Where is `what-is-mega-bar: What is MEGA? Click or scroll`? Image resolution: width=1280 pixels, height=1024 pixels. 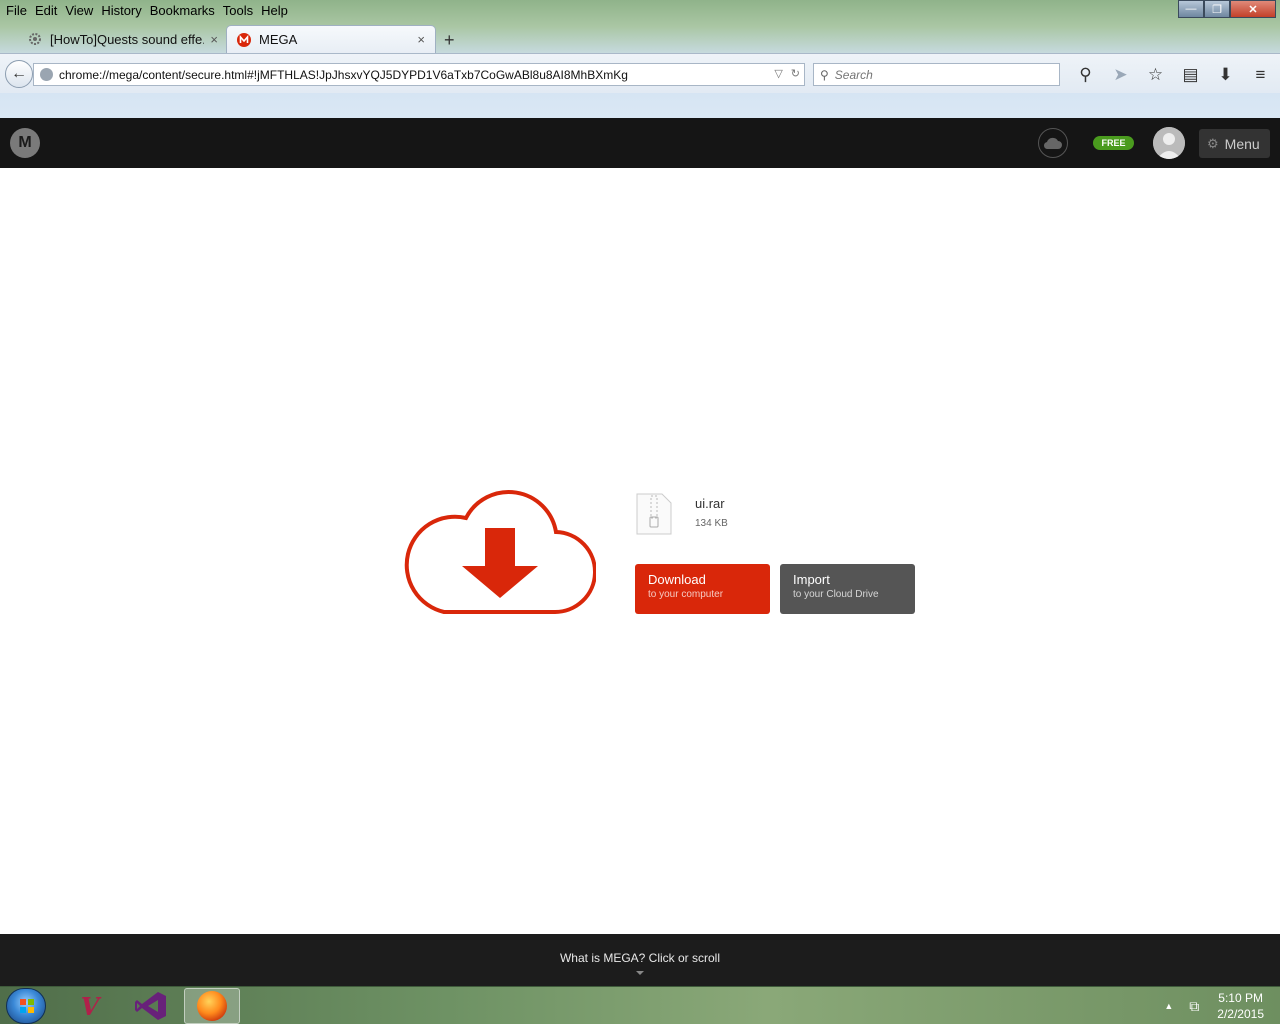 what-is-mega-bar: What is MEGA? Click or scroll is located at coordinates (640, 960).